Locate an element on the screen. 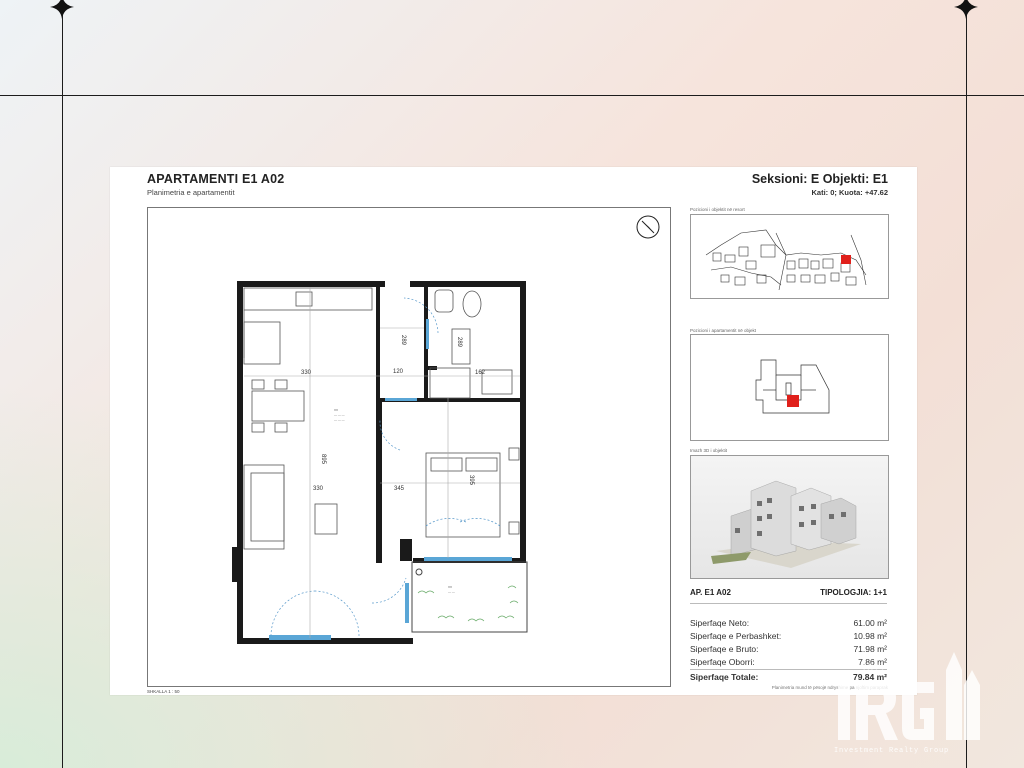 This screenshot has width=1024, height=768. bathroom is located at coordinates (471, 344).